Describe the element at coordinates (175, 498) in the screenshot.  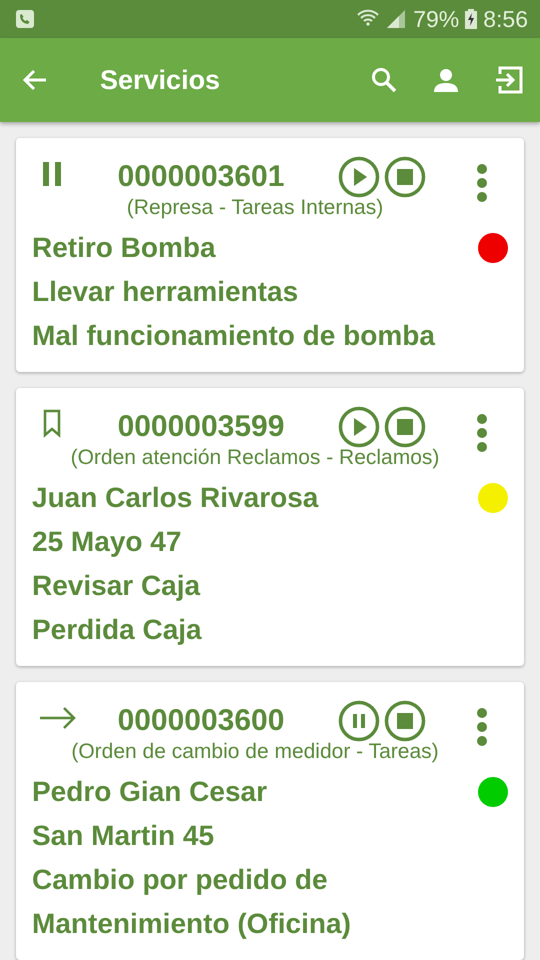
I see `service-detail: Juan Carlos Rivarosa` at that location.